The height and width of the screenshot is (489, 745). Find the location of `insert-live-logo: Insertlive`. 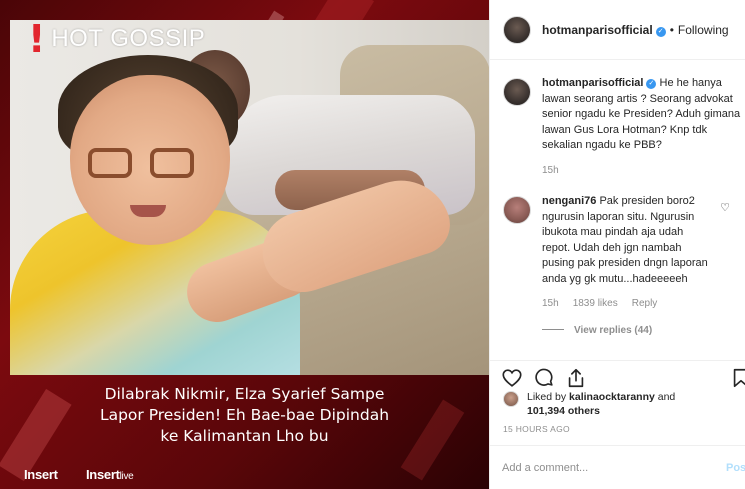

insert-live-logo: Insertlive is located at coordinates (110, 474).